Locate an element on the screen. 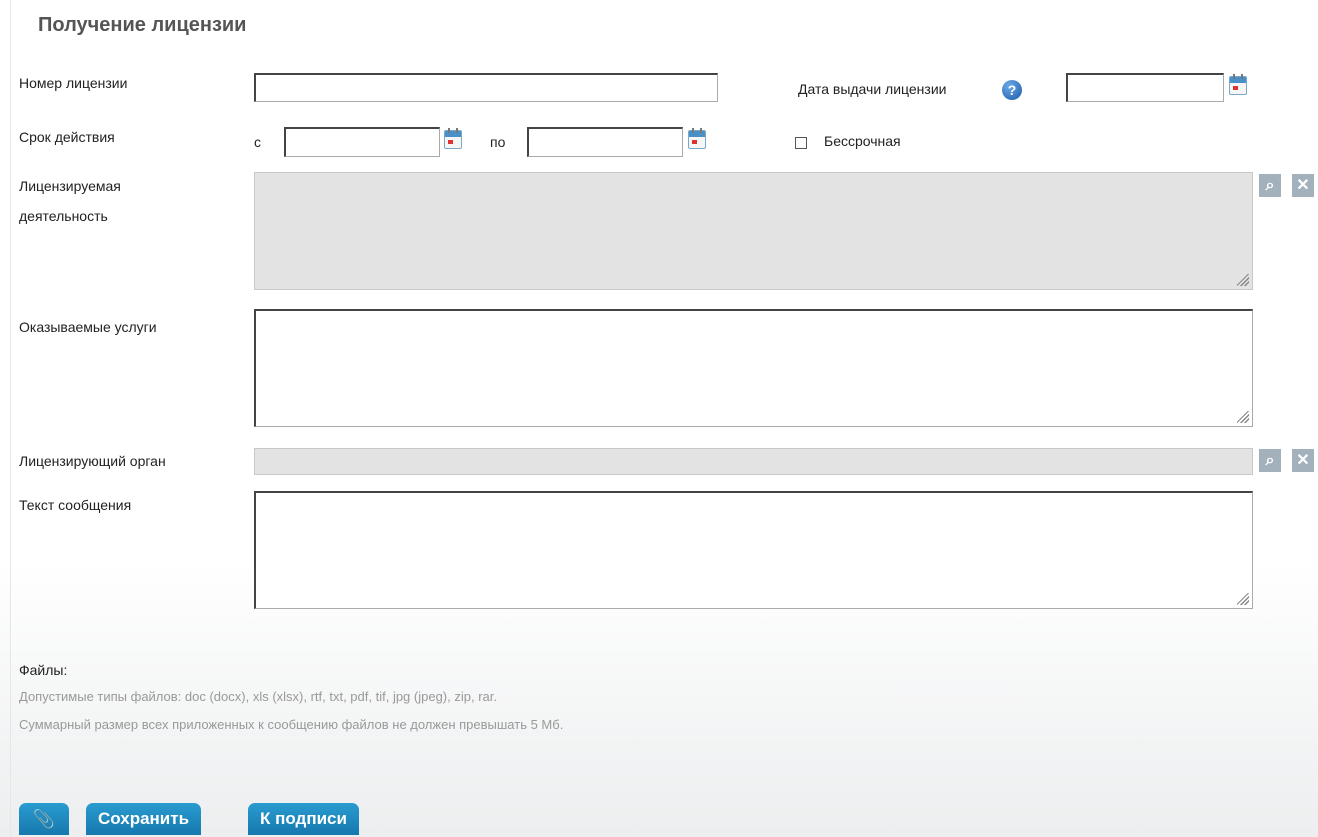  files-label: Файлы: is located at coordinates (43, 670).